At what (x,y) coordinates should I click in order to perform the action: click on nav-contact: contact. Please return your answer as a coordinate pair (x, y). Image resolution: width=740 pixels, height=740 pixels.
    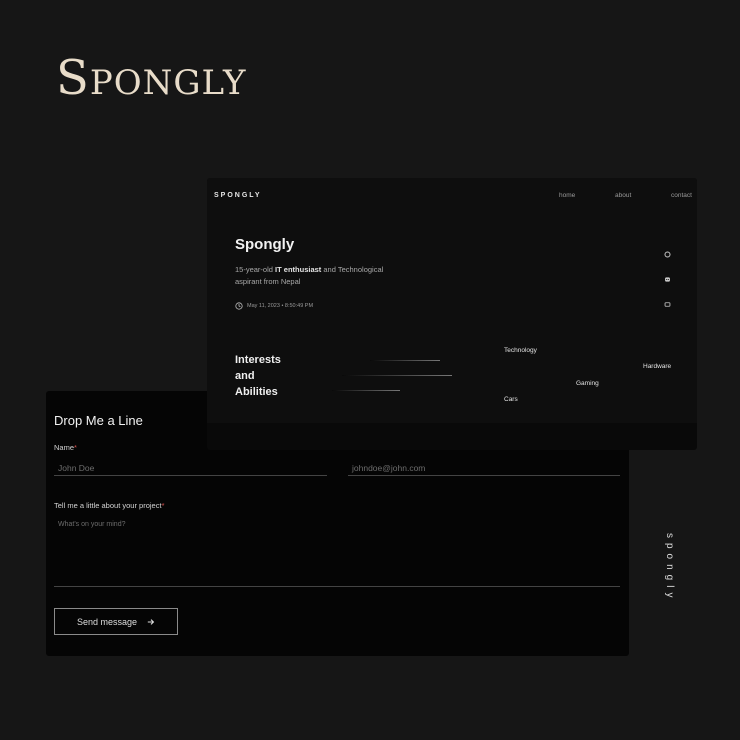
    Looking at the image, I should click on (681, 195).